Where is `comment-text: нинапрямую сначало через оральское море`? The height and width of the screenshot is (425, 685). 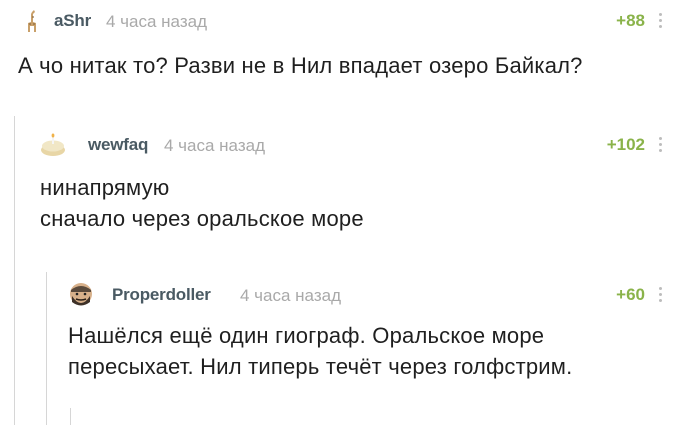 comment-text: нинапрямую сначало через оральское море is located at coordinates (351, 203).